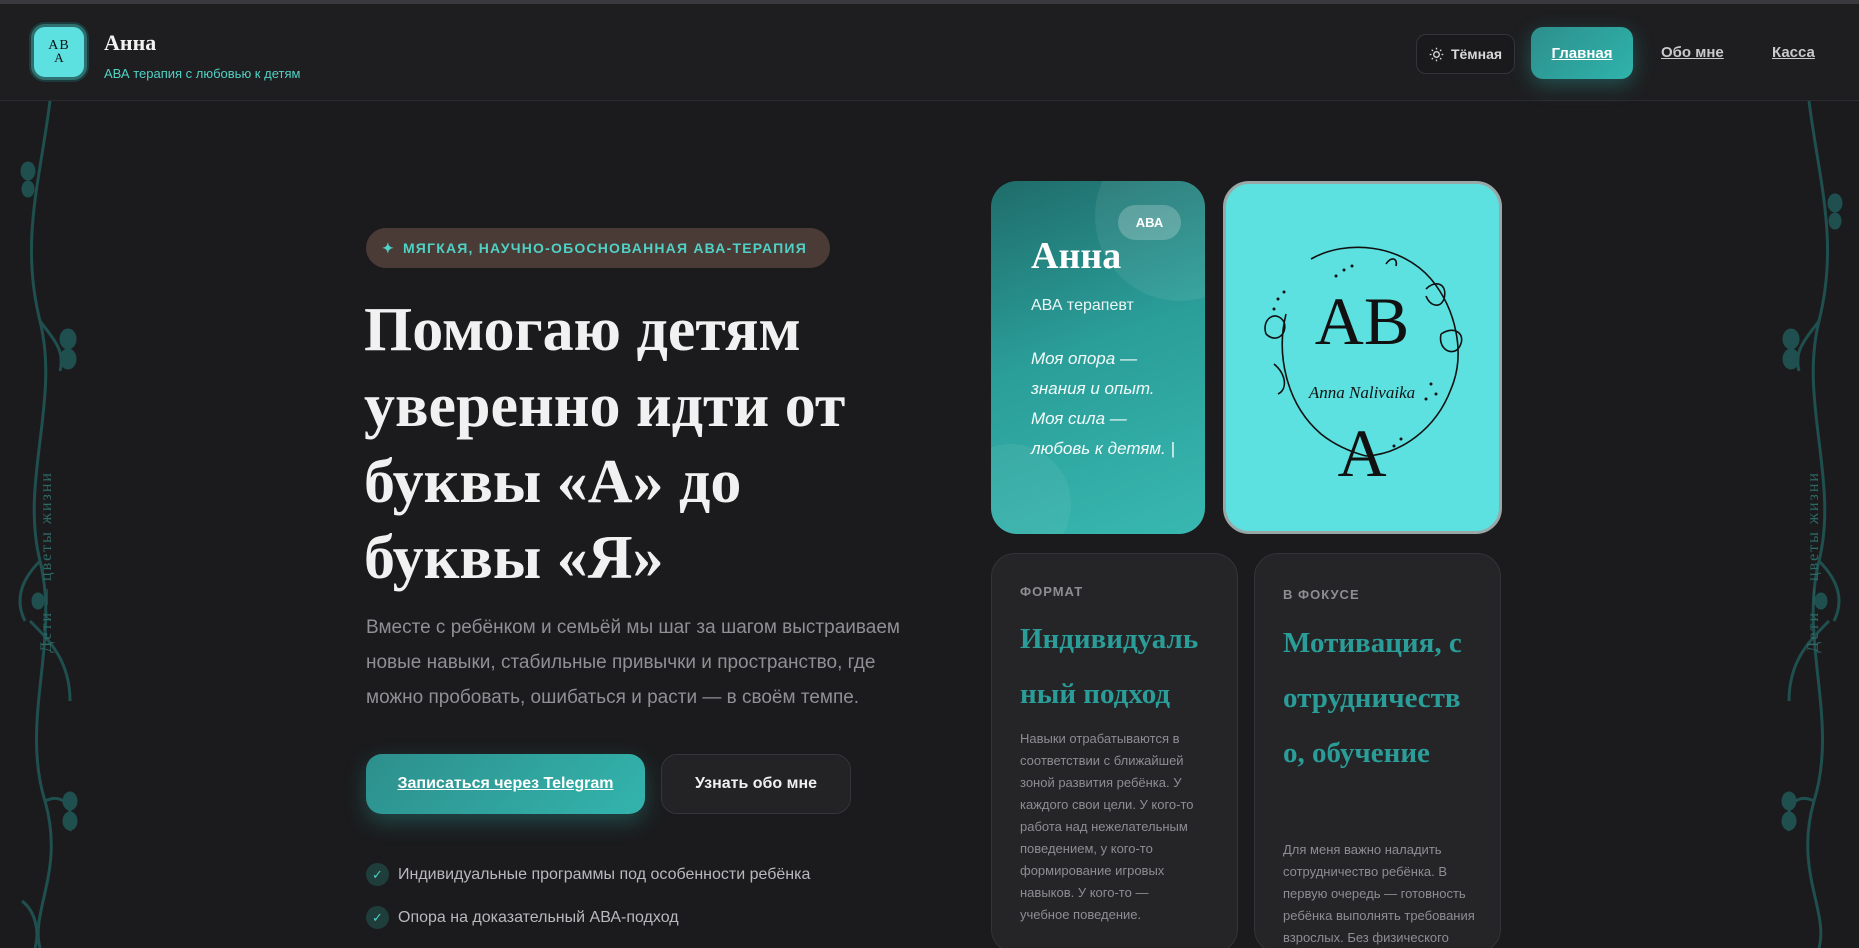 The width and height of the screenshot is (1859, 948). I want to click on brand-logo-card: AB Anna Nalivaika A, so click(1362, 357).